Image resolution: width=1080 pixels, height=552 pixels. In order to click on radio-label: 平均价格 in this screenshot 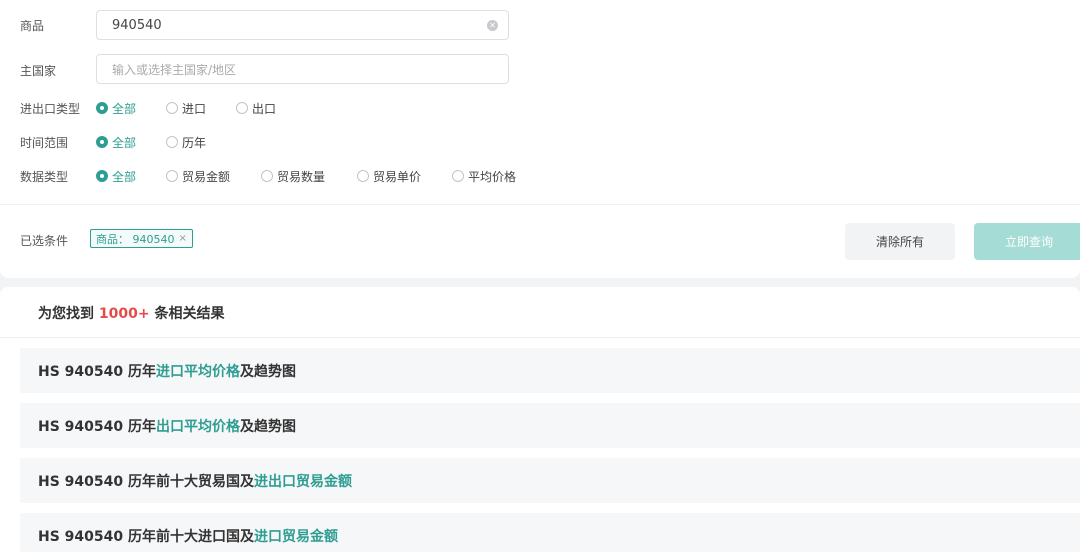, I will do `click(492, 176)`.